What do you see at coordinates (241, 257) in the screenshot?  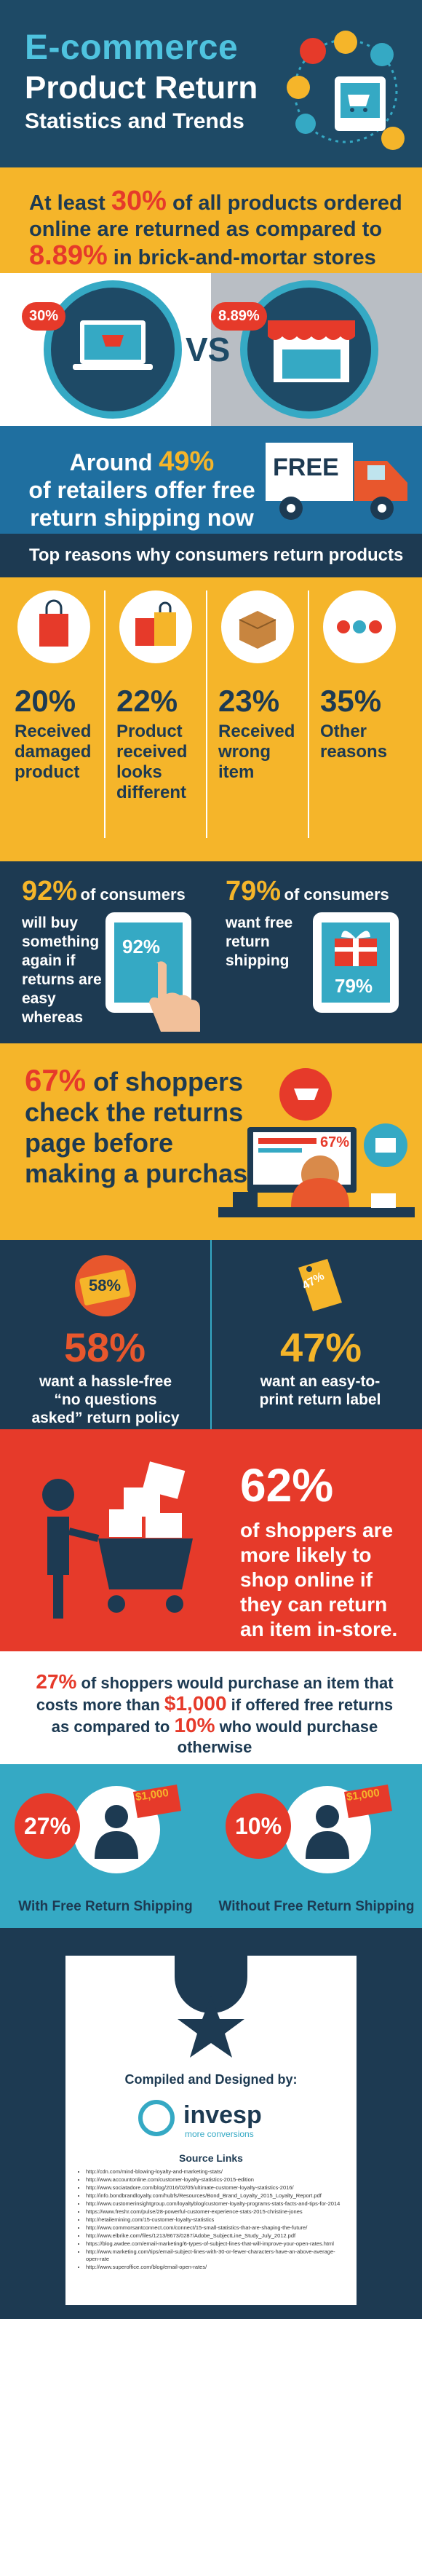 I see `intro-part-3: in brick-and-mortar stores` at bounding box center [241, 257].